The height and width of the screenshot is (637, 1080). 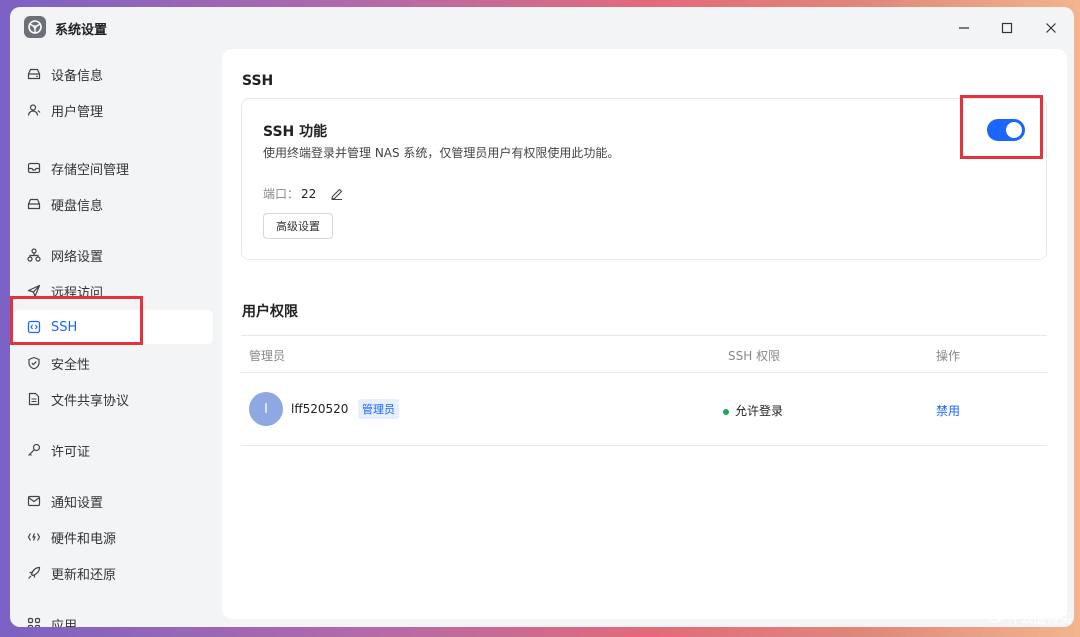 I want to click on close-icon, so click(x=1051, y=28).